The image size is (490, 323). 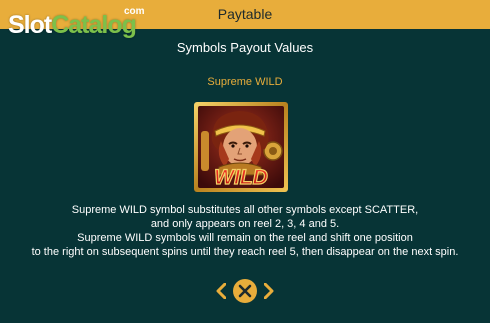 I want to click on monkey-king-wild-icon: WILD, so click(x=241, y=147).